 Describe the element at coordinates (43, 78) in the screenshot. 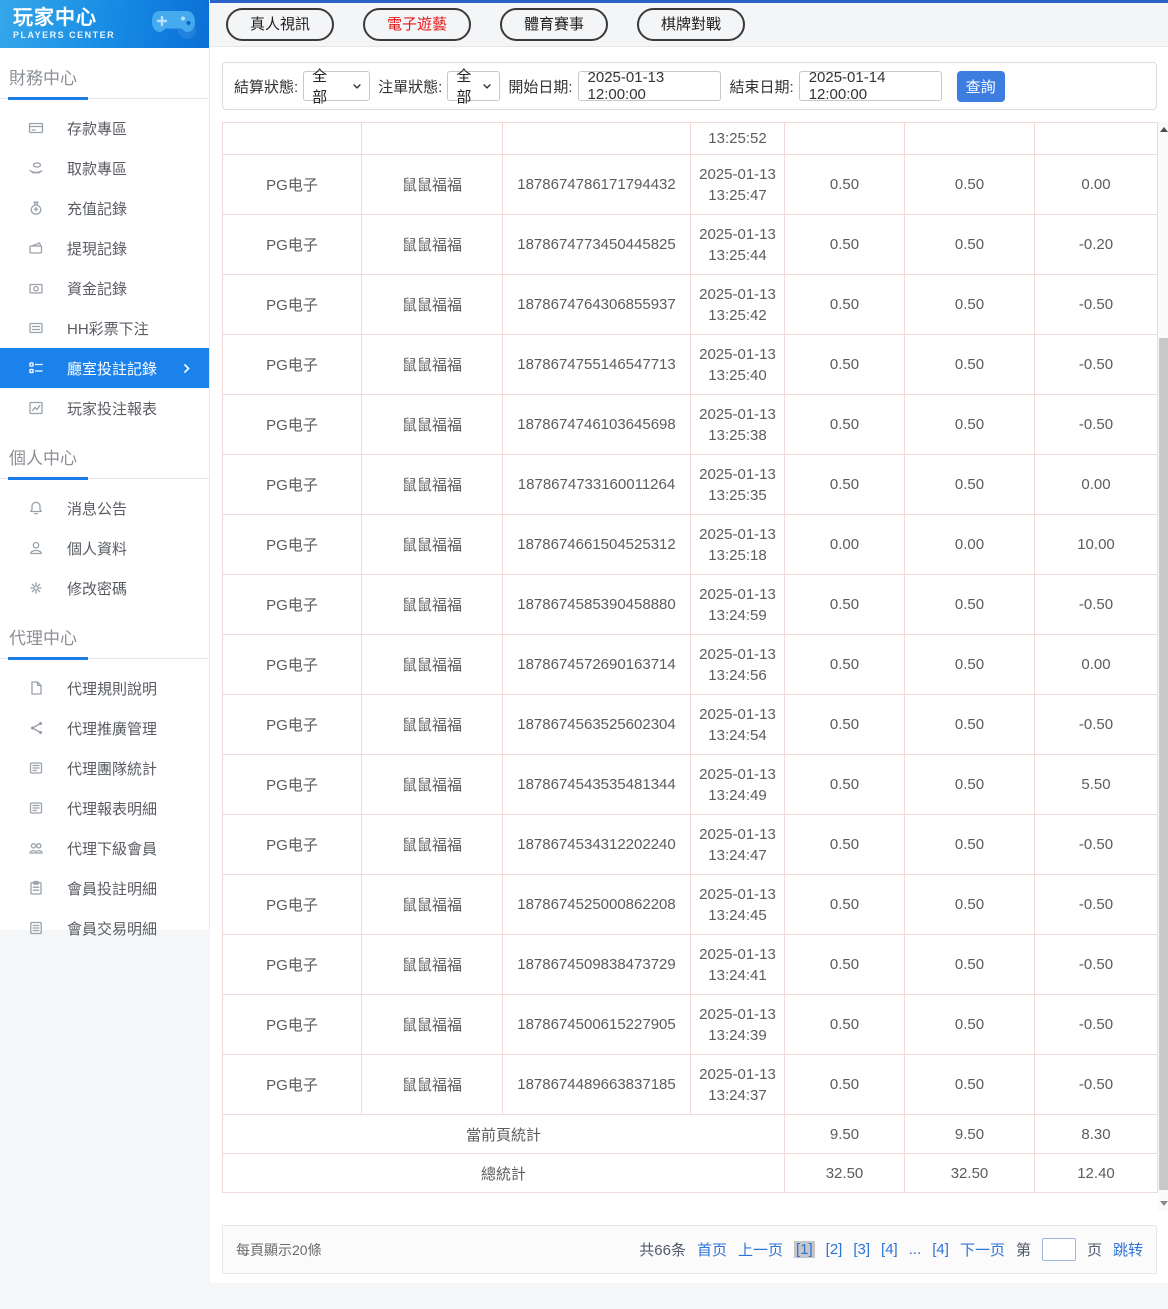

I see `section-title-0: 財務中心` at that location.